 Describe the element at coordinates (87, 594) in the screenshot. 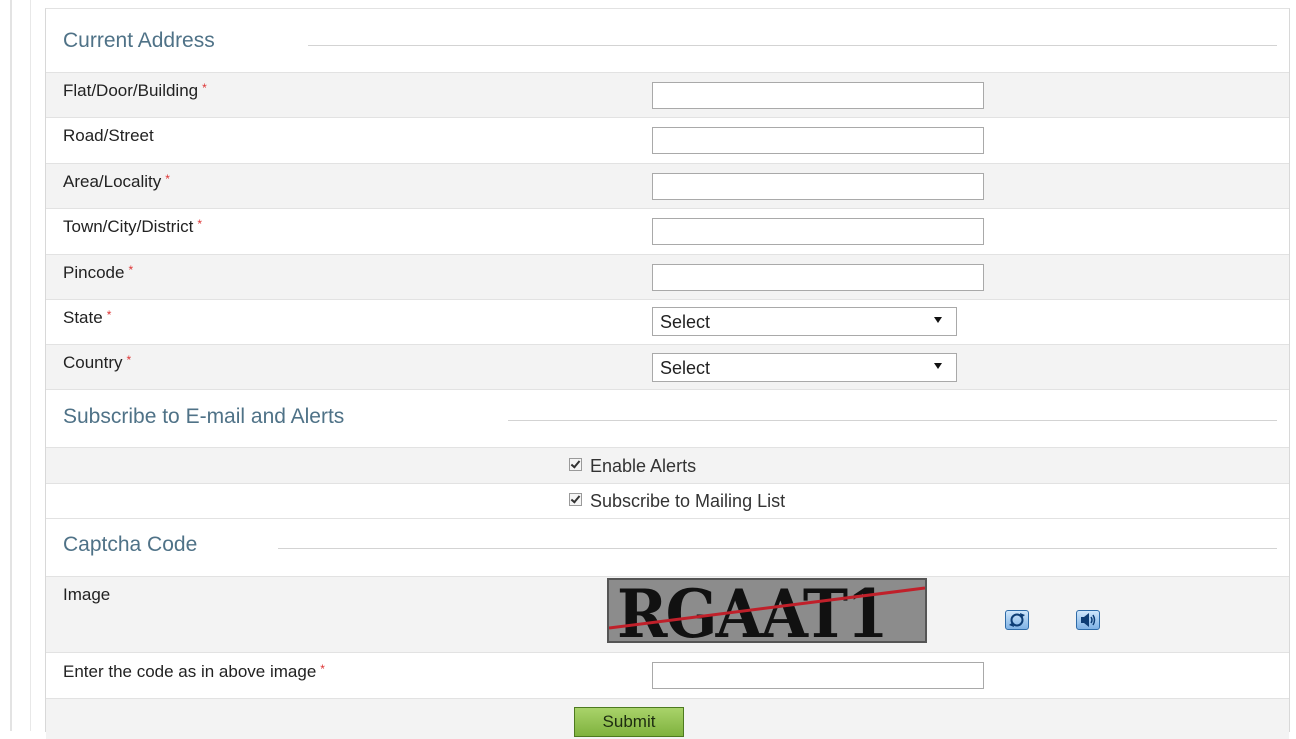

I see `label-captcha-image: Image` at that location.